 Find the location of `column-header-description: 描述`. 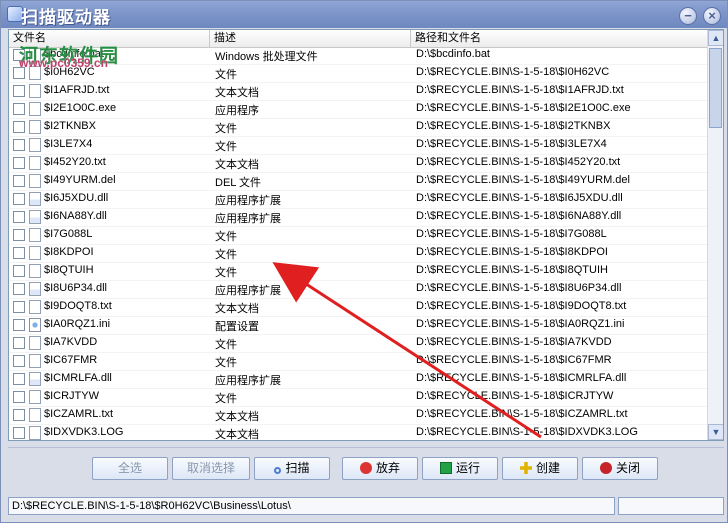

column-header-description: 描述 is located at coordinates (310, 38).